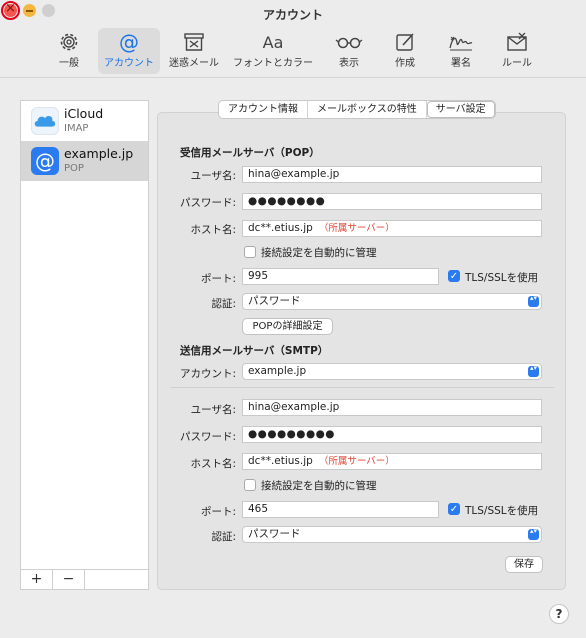 The image size is (586, 638). Describe the element at coordinates (454, 509) in the screenshot. I see `outgoing-tls-checkbox: ✓` at that location.